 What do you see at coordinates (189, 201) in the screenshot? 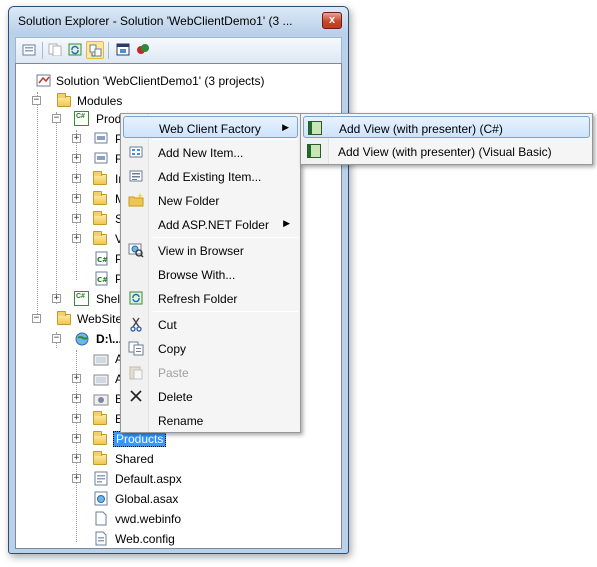
I see `menu-item-label: New Folder` at bounding box center [189, 201].